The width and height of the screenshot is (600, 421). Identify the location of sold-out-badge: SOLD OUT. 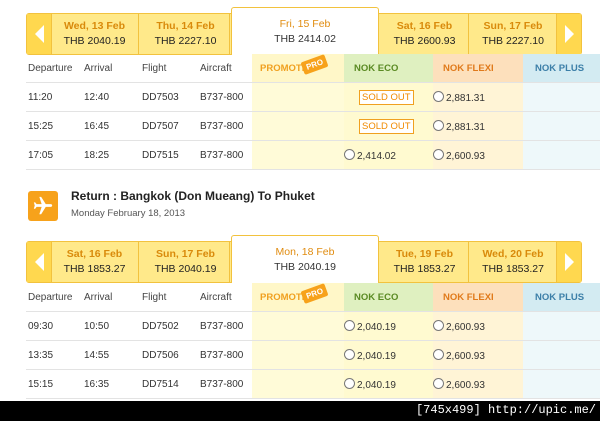
(386, 126).